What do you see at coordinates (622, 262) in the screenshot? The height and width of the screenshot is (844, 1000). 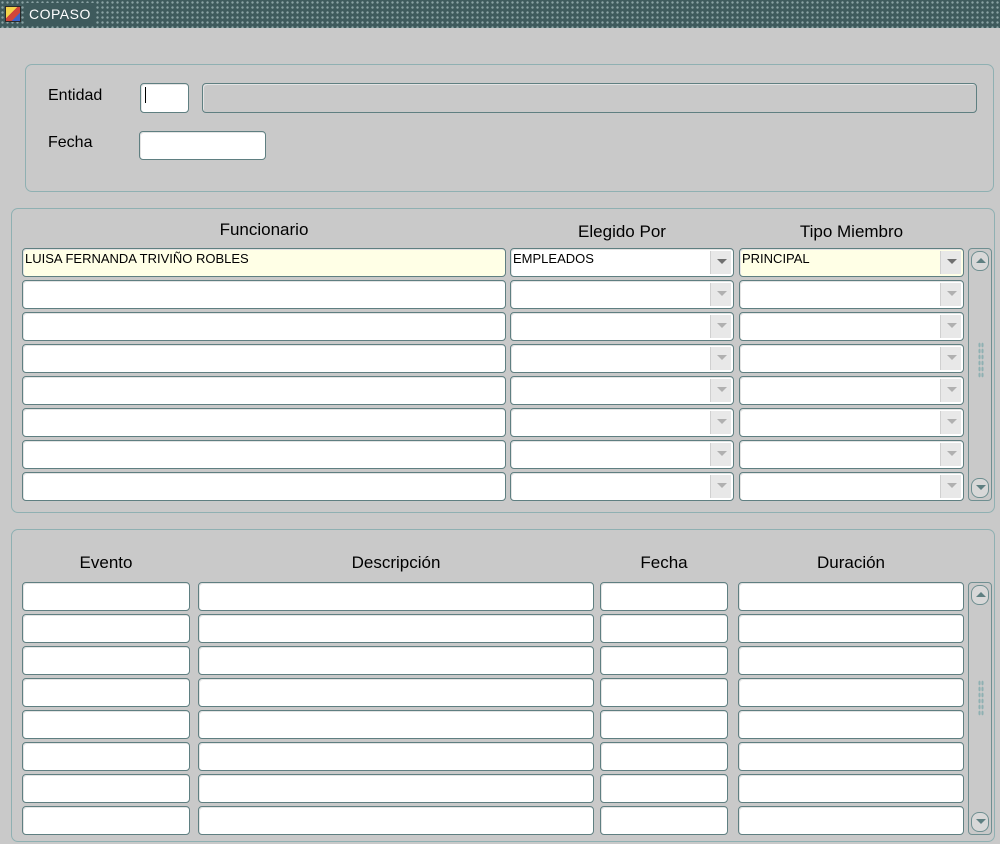 I see `elegido-por-select: EMPLEADOS` at bounding box center [622, 262].